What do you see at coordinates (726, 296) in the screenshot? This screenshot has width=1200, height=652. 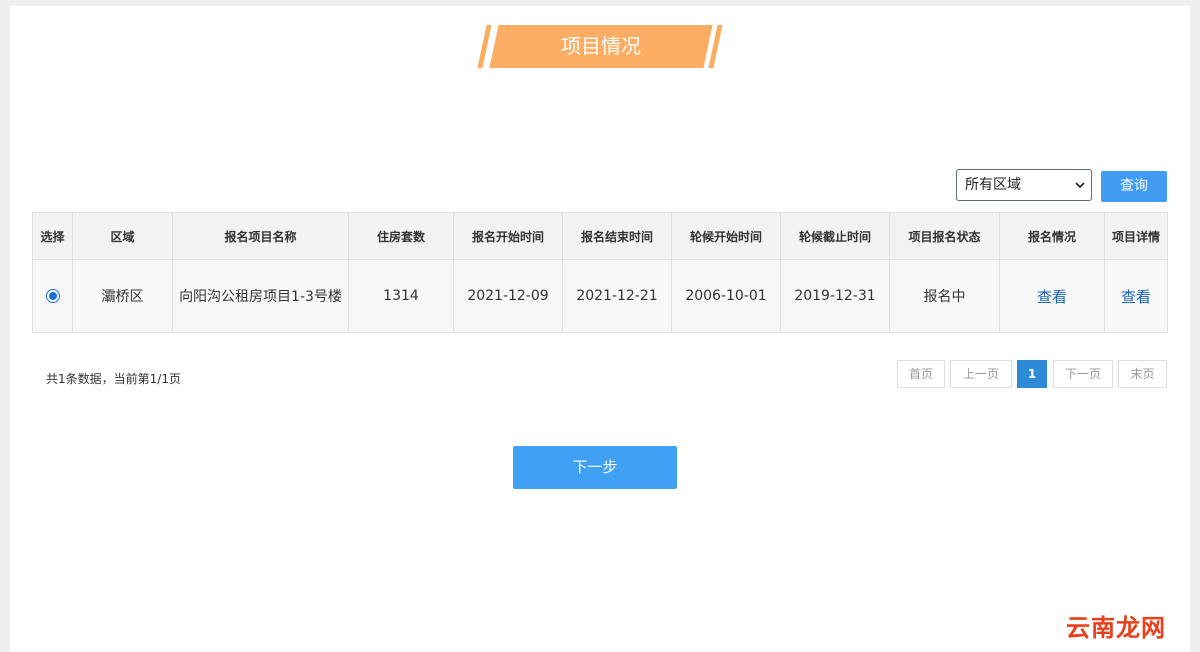 I see `queue-start-cell: 2006-10-01` at bounding box center [726, 296].